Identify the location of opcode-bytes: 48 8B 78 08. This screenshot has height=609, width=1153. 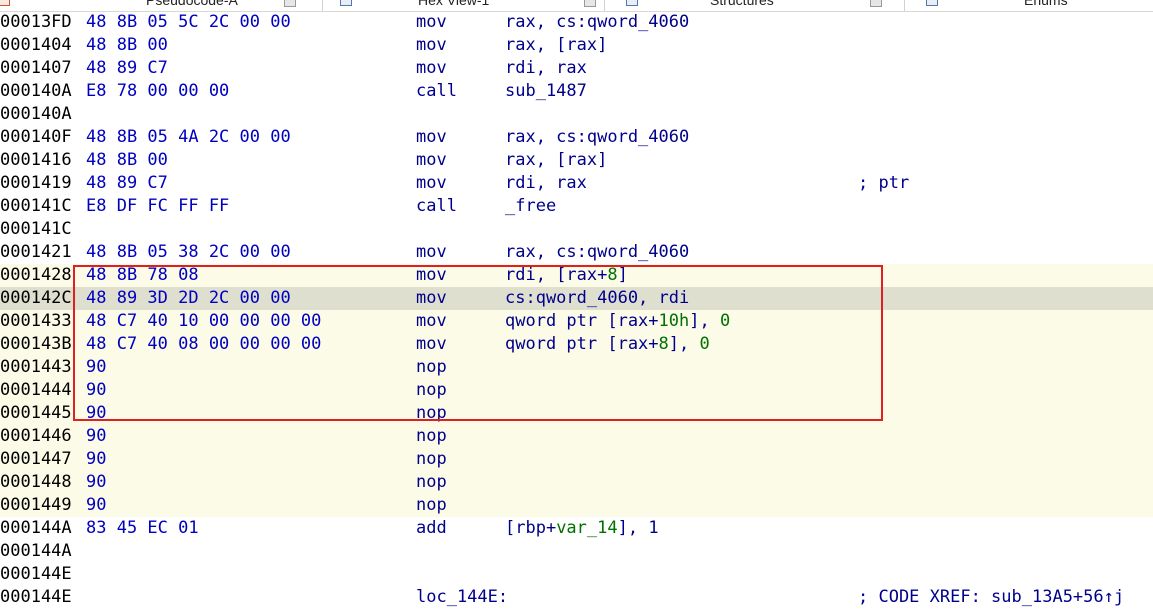
(142, 275).